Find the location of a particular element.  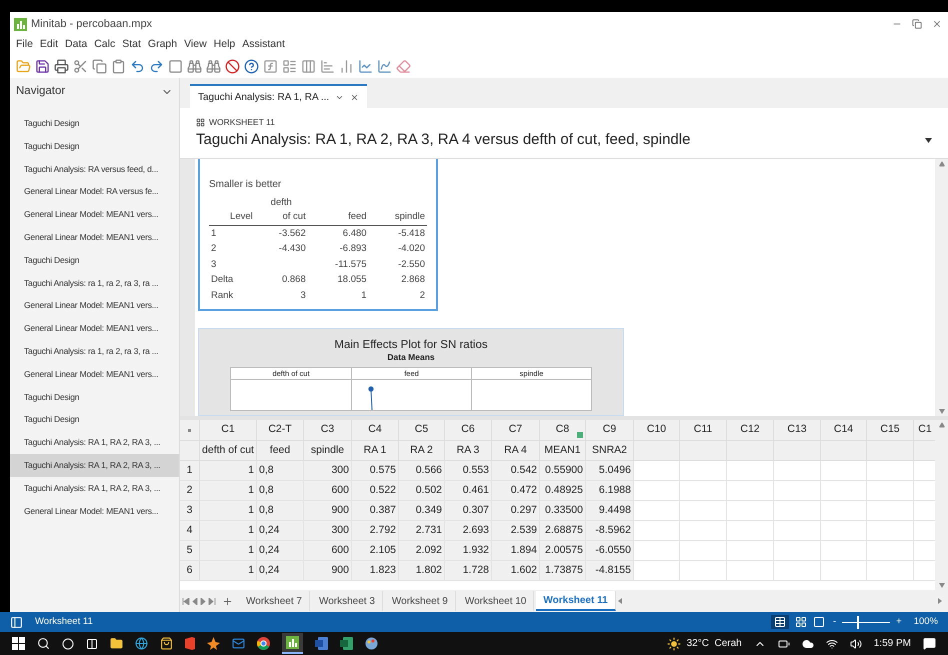

office-icon is located at coordinates (190, 643).